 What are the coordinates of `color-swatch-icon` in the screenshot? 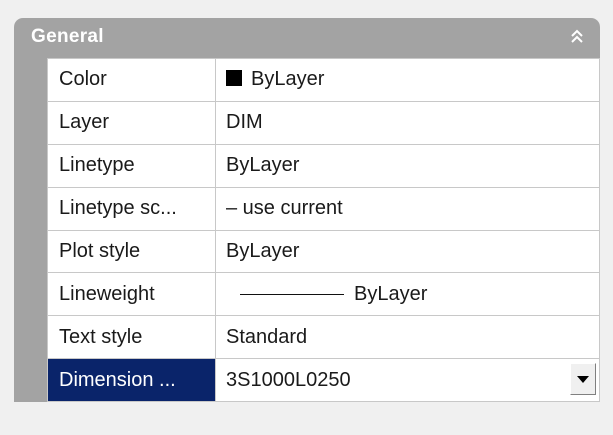 It's located at (234, 78).